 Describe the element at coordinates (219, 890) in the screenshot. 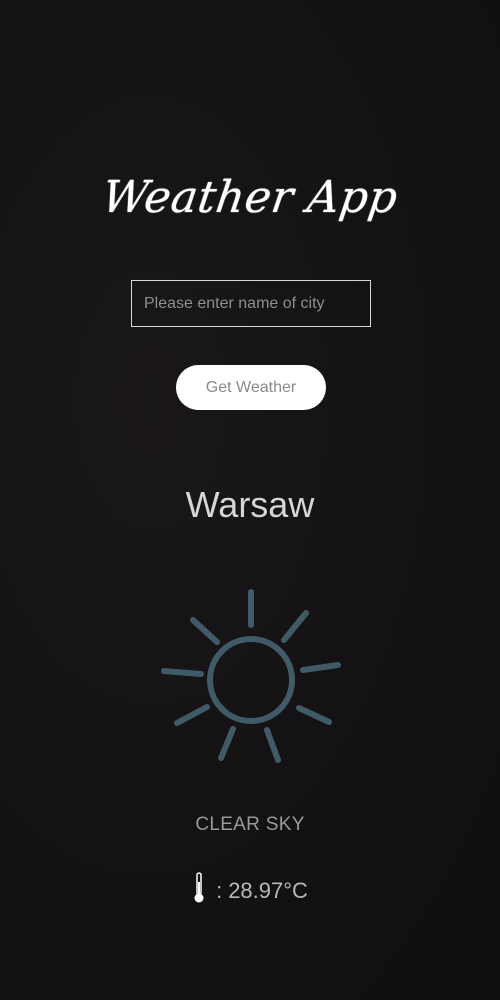

I see `temperature-prefix: :` at that location.